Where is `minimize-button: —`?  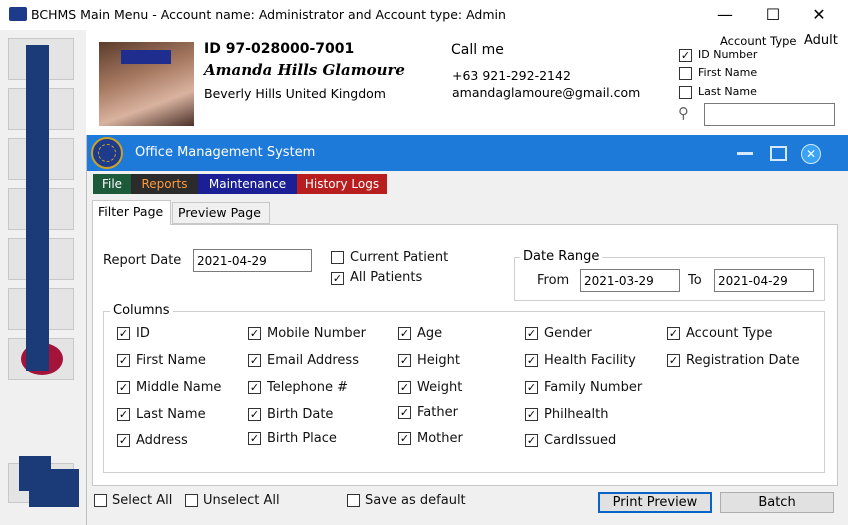
minimize-button: — is located at coordinates (725, 15).